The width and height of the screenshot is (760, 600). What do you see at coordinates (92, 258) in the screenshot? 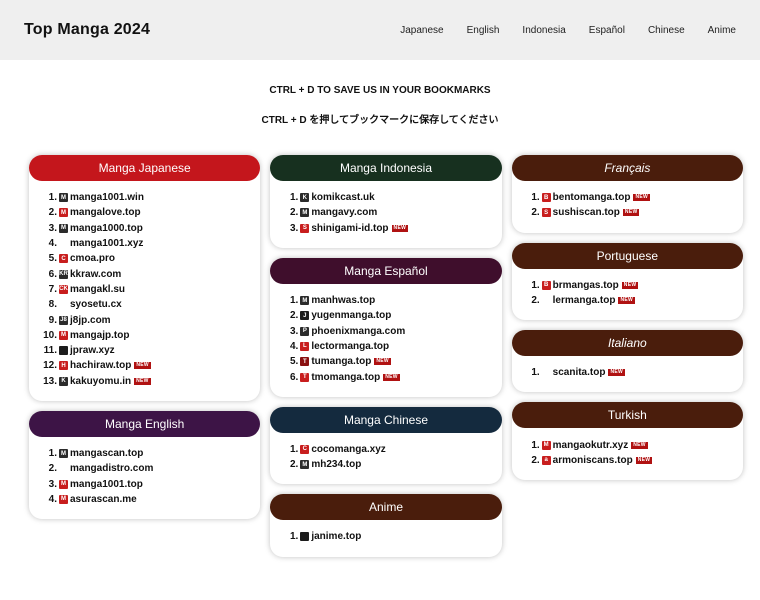
I see `site-link: cmoa.pro` at bounding box center [92, 258].